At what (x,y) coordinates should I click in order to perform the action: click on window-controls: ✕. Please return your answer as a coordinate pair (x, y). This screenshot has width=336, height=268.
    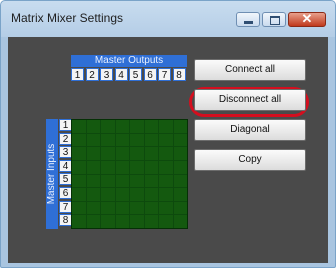
    Looking at the image, I should click on (280, 19).